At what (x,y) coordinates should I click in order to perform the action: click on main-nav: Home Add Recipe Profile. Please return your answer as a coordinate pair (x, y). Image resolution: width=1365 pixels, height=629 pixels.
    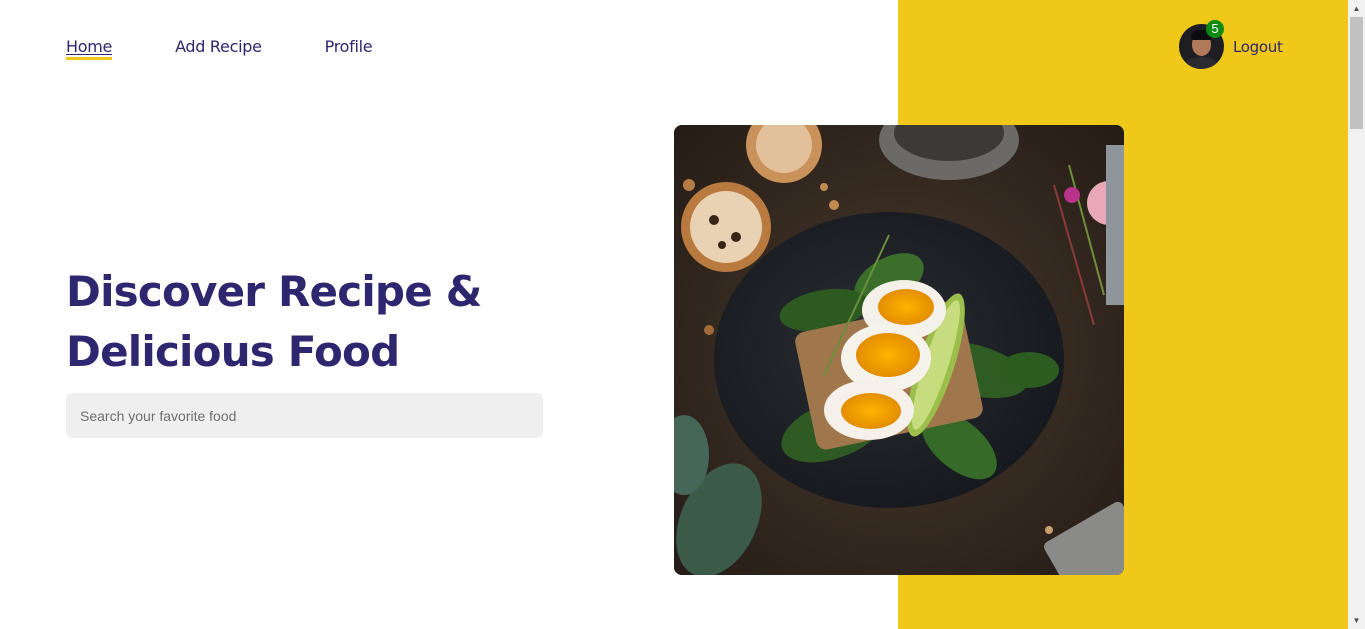
    Looking at the image, I should click on (219, 48).